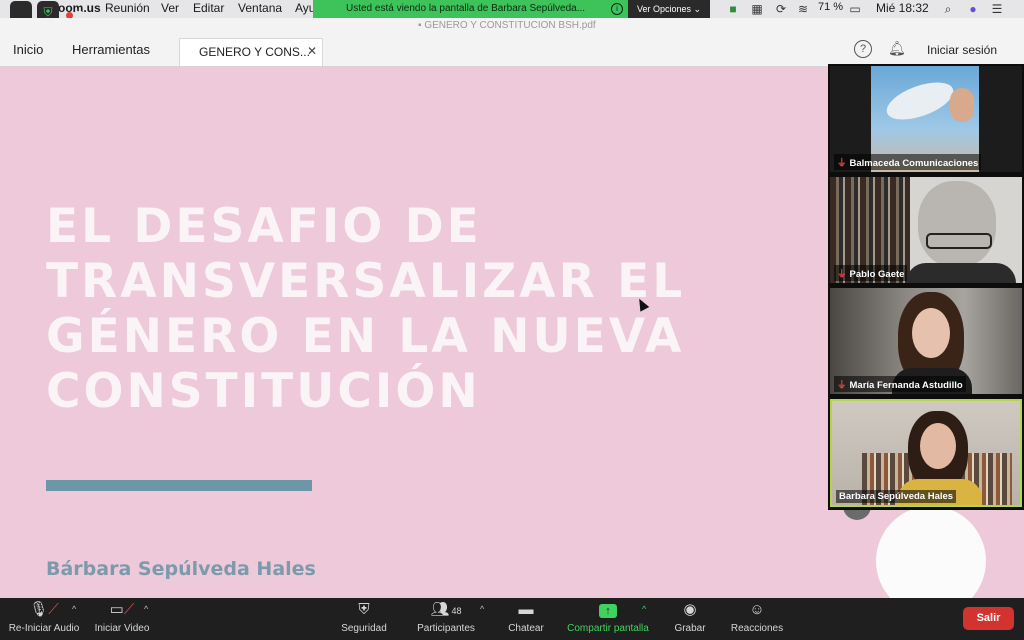 The image size is (1024, 640). What do you see at coordinates (831, 7) in the screenshot?
I see `battery-percent: 71 %` at bounding box center [831, 7].